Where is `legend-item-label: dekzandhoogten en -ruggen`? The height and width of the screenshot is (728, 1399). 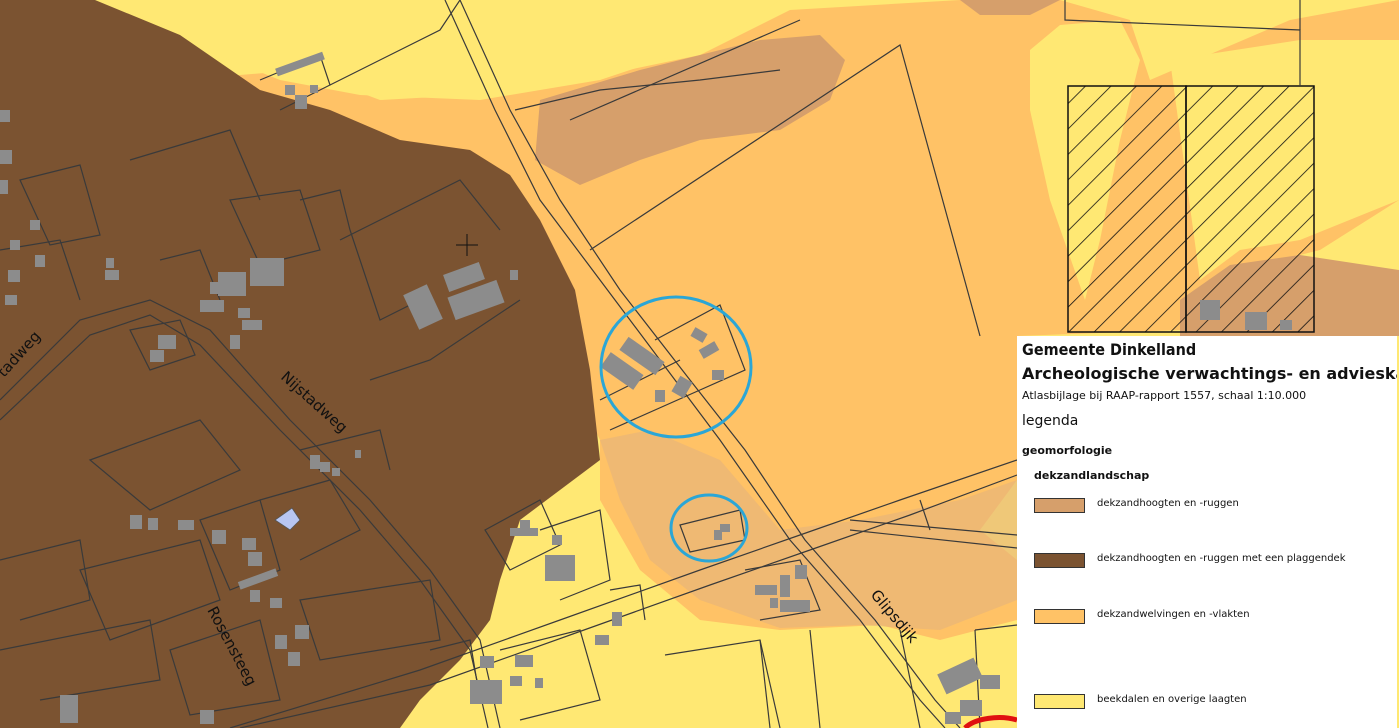
legend-item-label: dekzandhoogten en -ruggen is located at coordinates (1168, 503).